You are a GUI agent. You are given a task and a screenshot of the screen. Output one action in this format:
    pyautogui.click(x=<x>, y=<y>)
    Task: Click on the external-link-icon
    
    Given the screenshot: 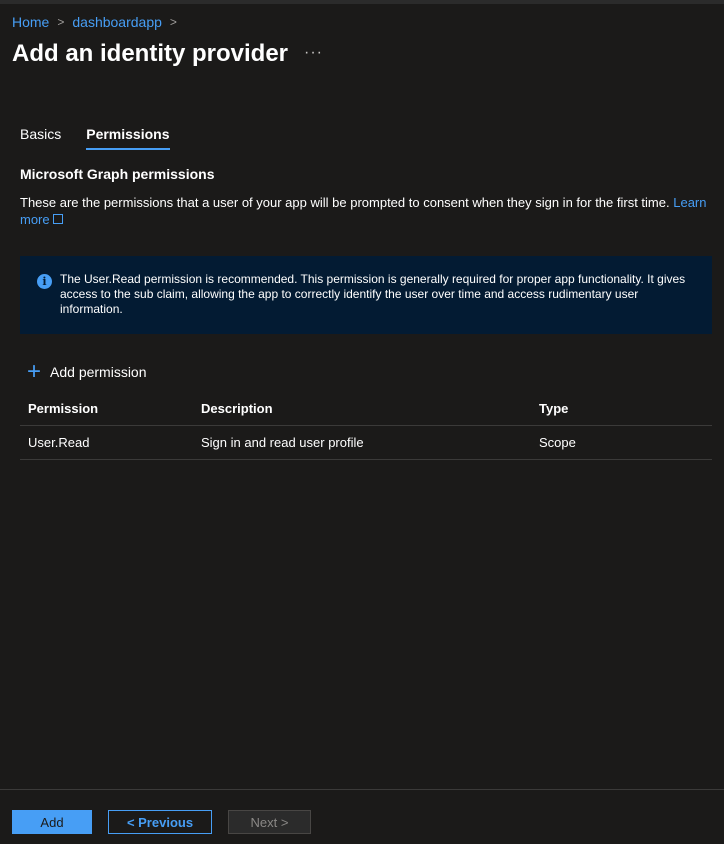 What is the action you would take?
    pyautogui.click(x=57, y=219)
    